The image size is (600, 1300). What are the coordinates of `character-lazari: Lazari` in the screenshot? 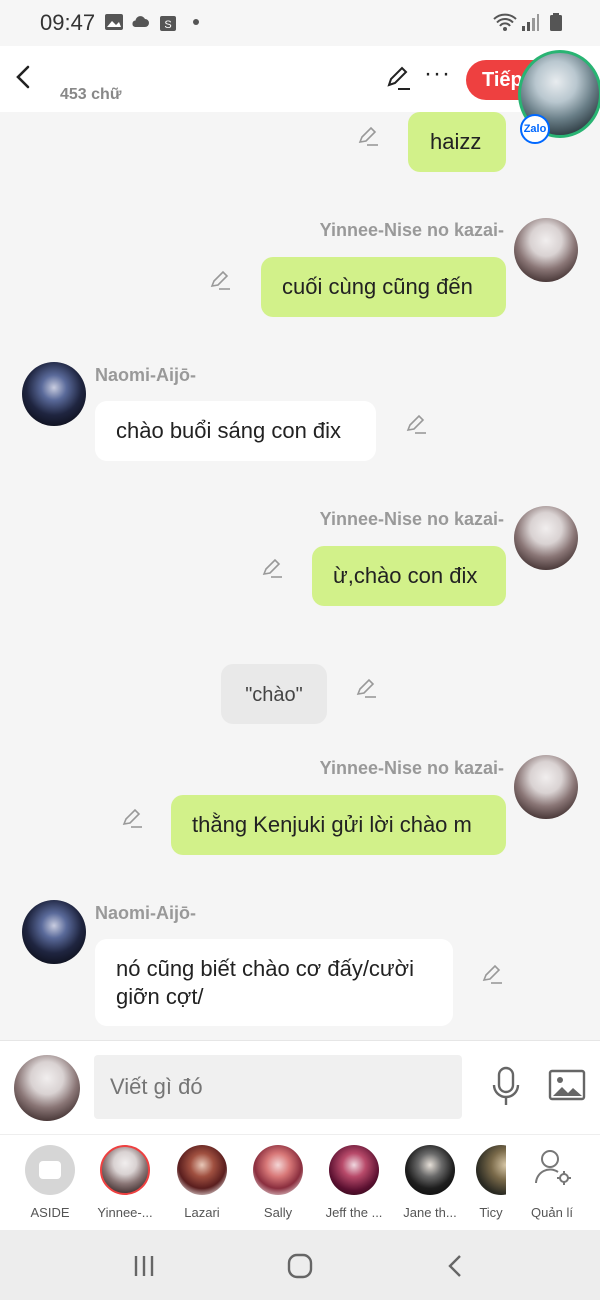 It's located at (202, 1182).